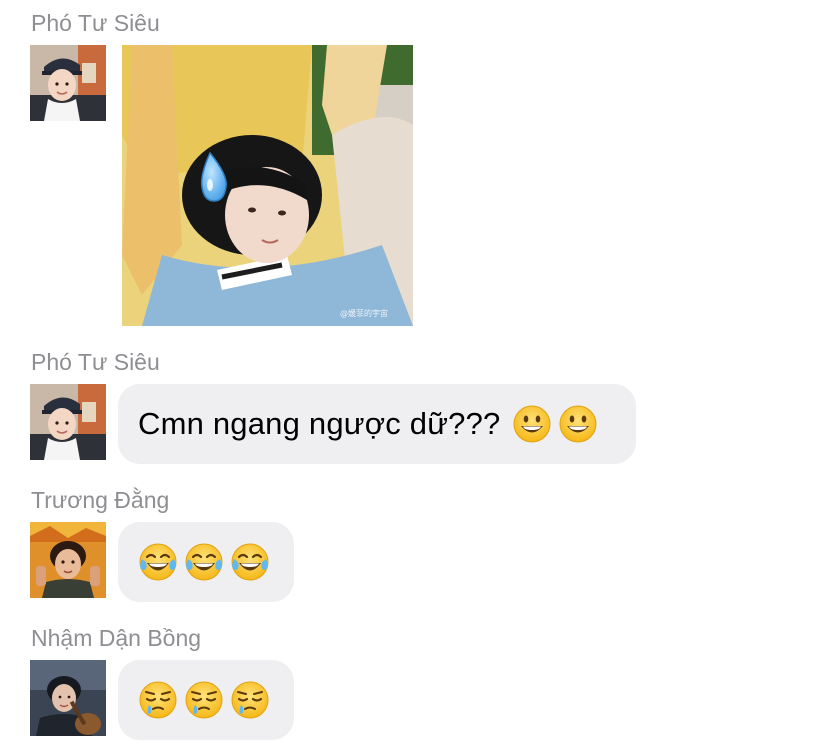  Describe the element at coordinates (68, 560) in the screenshot. I see `avatar-boy-orange-icon` at that location.